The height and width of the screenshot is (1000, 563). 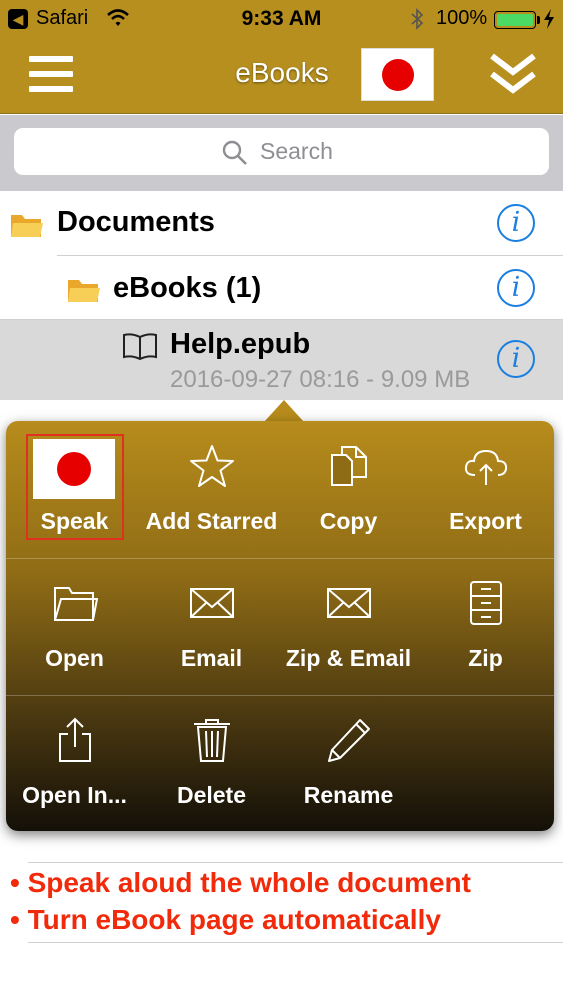 I want to click on add-starred-button: Add Starred, so click(x=211, y=489).